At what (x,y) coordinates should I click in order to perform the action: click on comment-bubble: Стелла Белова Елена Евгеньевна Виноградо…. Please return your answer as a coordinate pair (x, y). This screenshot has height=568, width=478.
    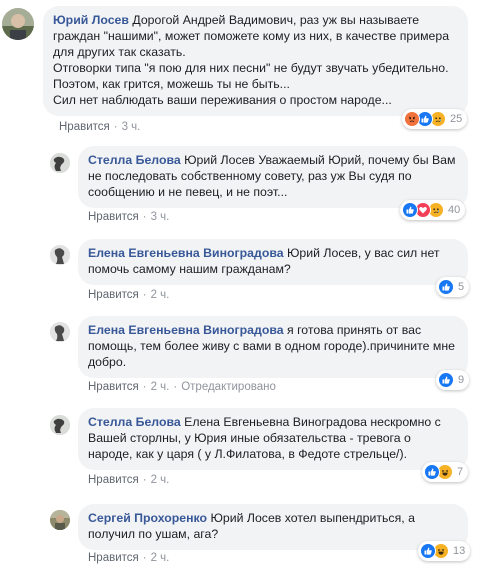
    Looking at the image, I should click on (273, 439).